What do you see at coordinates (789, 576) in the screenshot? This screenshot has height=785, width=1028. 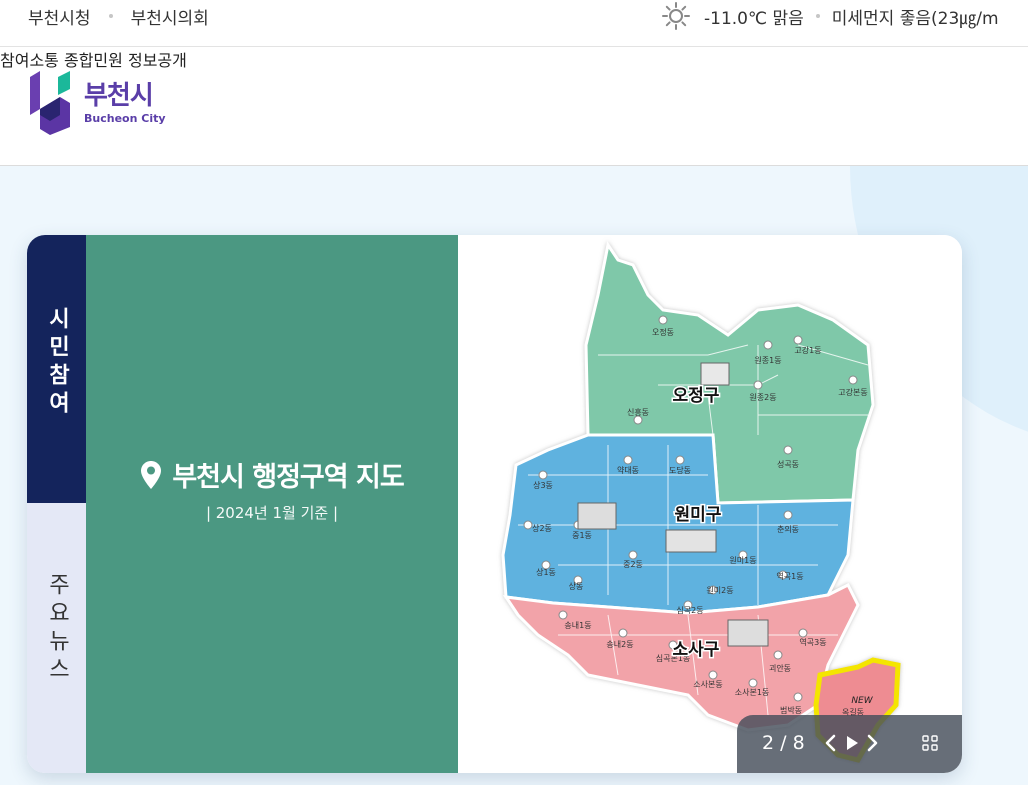 I see `dong-label: 역곡1동` at bounding box center [789, 576].